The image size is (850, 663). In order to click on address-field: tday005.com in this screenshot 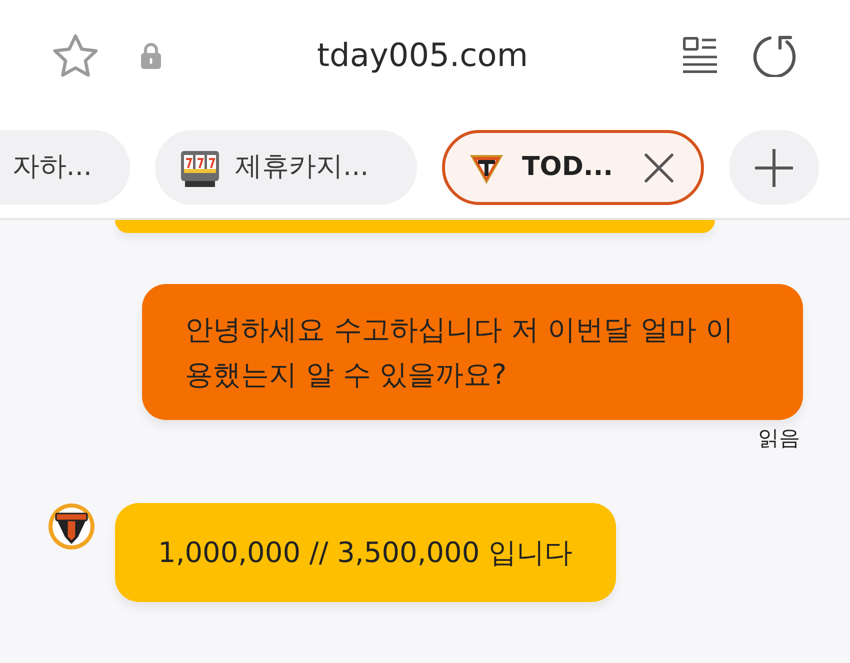, I will do `click(422, 55)`.